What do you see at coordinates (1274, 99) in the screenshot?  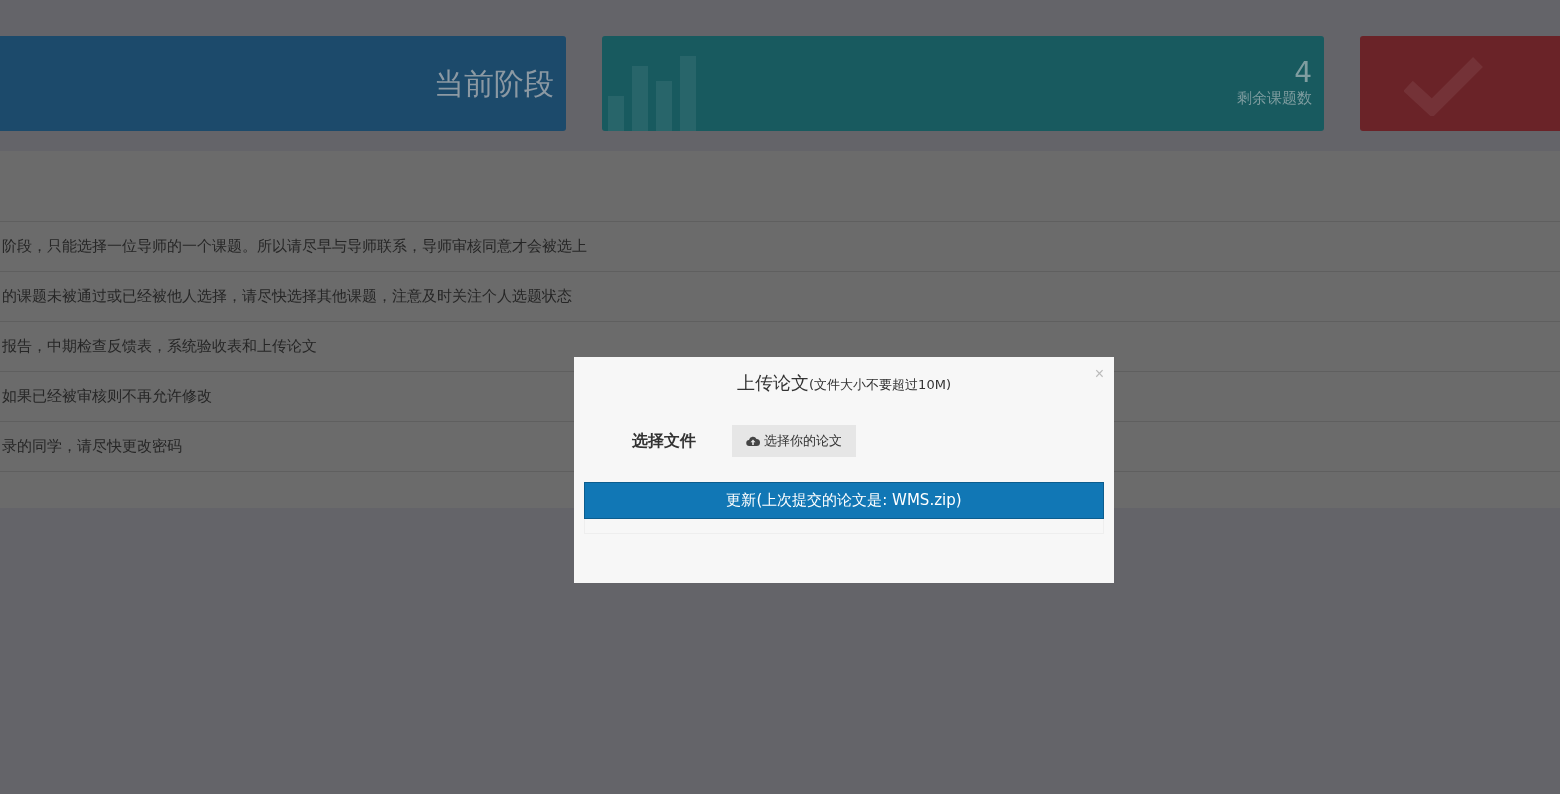 I see `card-title: 剩余课题数` at bounding box center [1274, 99].